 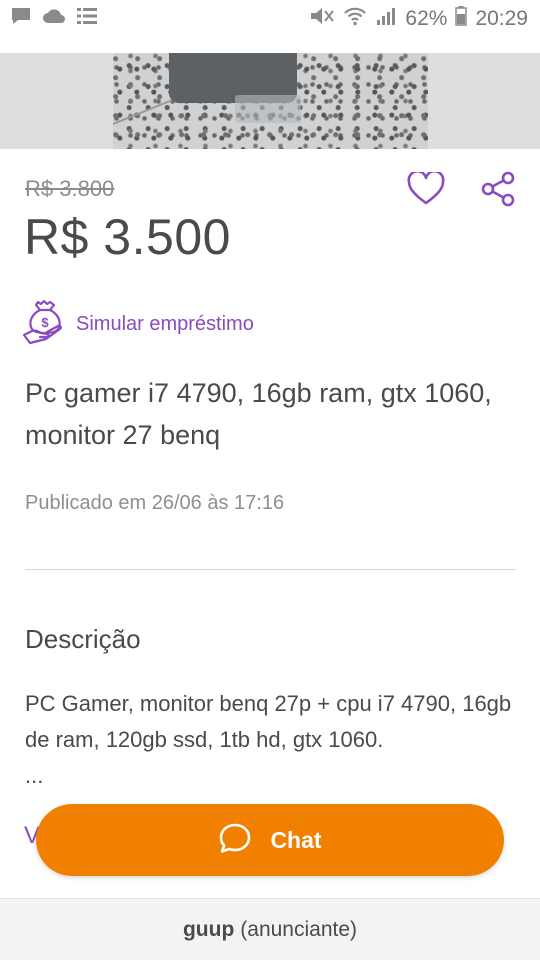 What do you see at coordinates (87, 19) in the screenshot?
I see `list-icon` at bounding box center [87, 19].